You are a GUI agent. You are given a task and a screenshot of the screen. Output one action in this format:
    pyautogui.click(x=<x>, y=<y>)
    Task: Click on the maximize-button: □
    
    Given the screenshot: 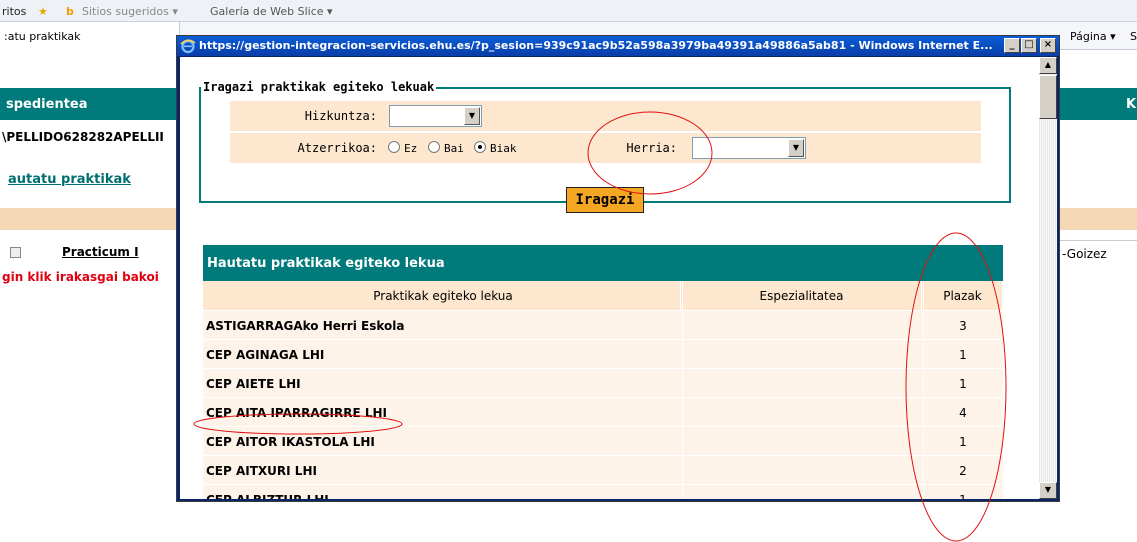 What is the action you would take?
    pyautogui.click(x=1029, y=45)
    